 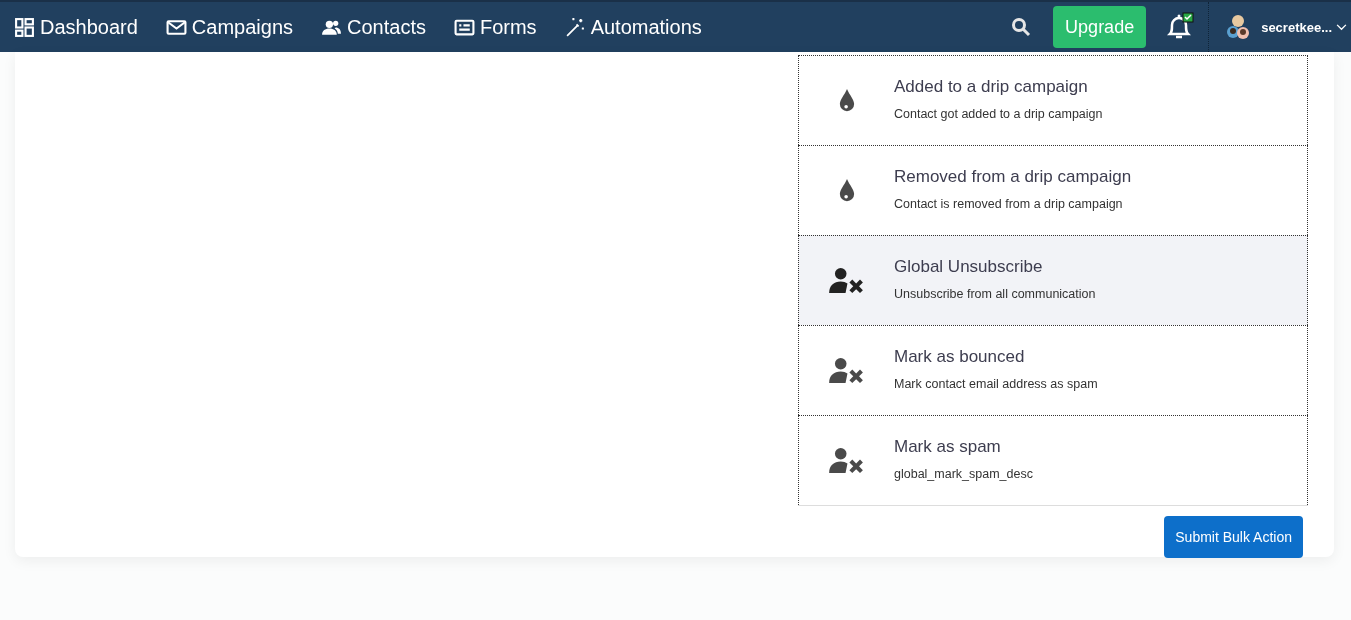 I want to click on nav-link: Campaigns, so click(x=229, y=27).